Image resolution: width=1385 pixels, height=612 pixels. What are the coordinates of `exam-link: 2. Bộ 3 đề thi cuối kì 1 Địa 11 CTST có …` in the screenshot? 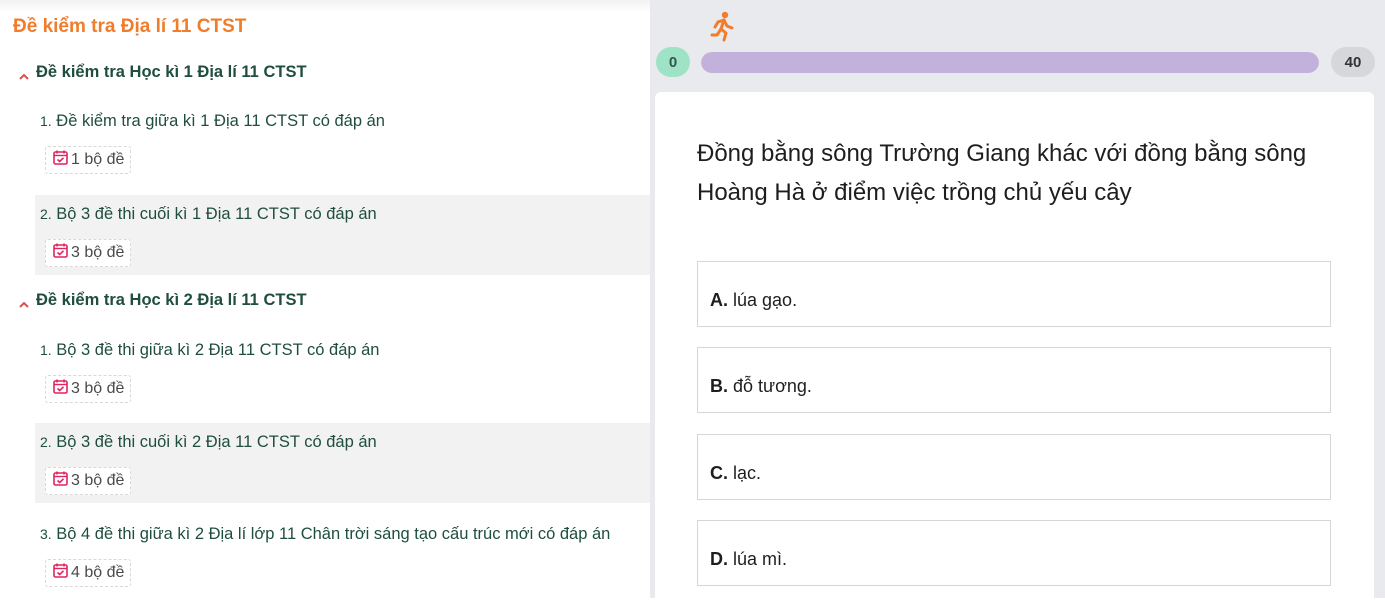 It's located at (208, 214).